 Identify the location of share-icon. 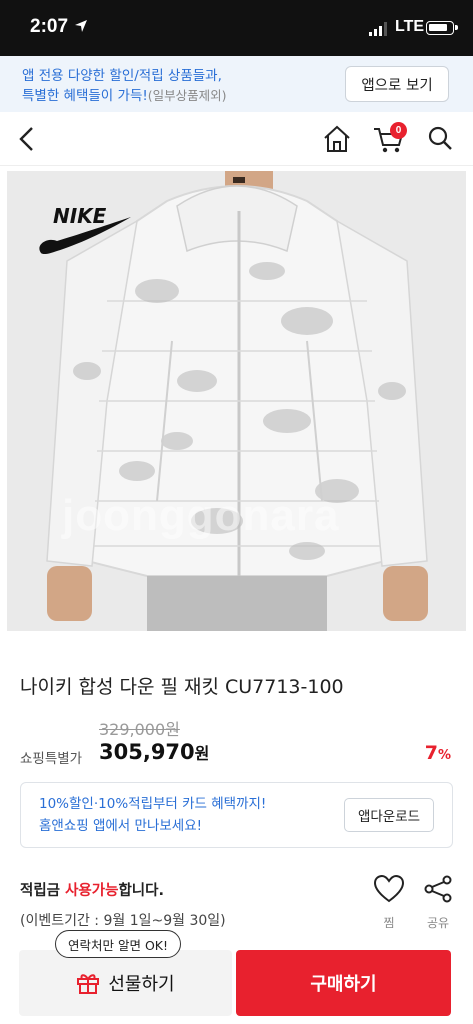
(438, 889).